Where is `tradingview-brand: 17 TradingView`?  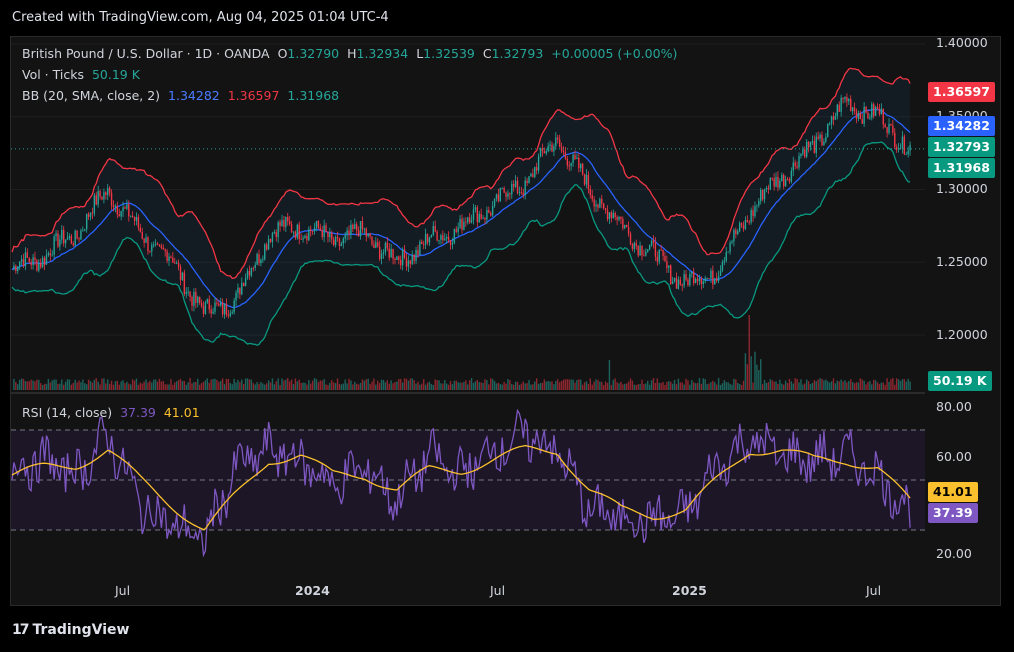 tradingview-brand: 17 TradingView is located at coordinates (70, 630).